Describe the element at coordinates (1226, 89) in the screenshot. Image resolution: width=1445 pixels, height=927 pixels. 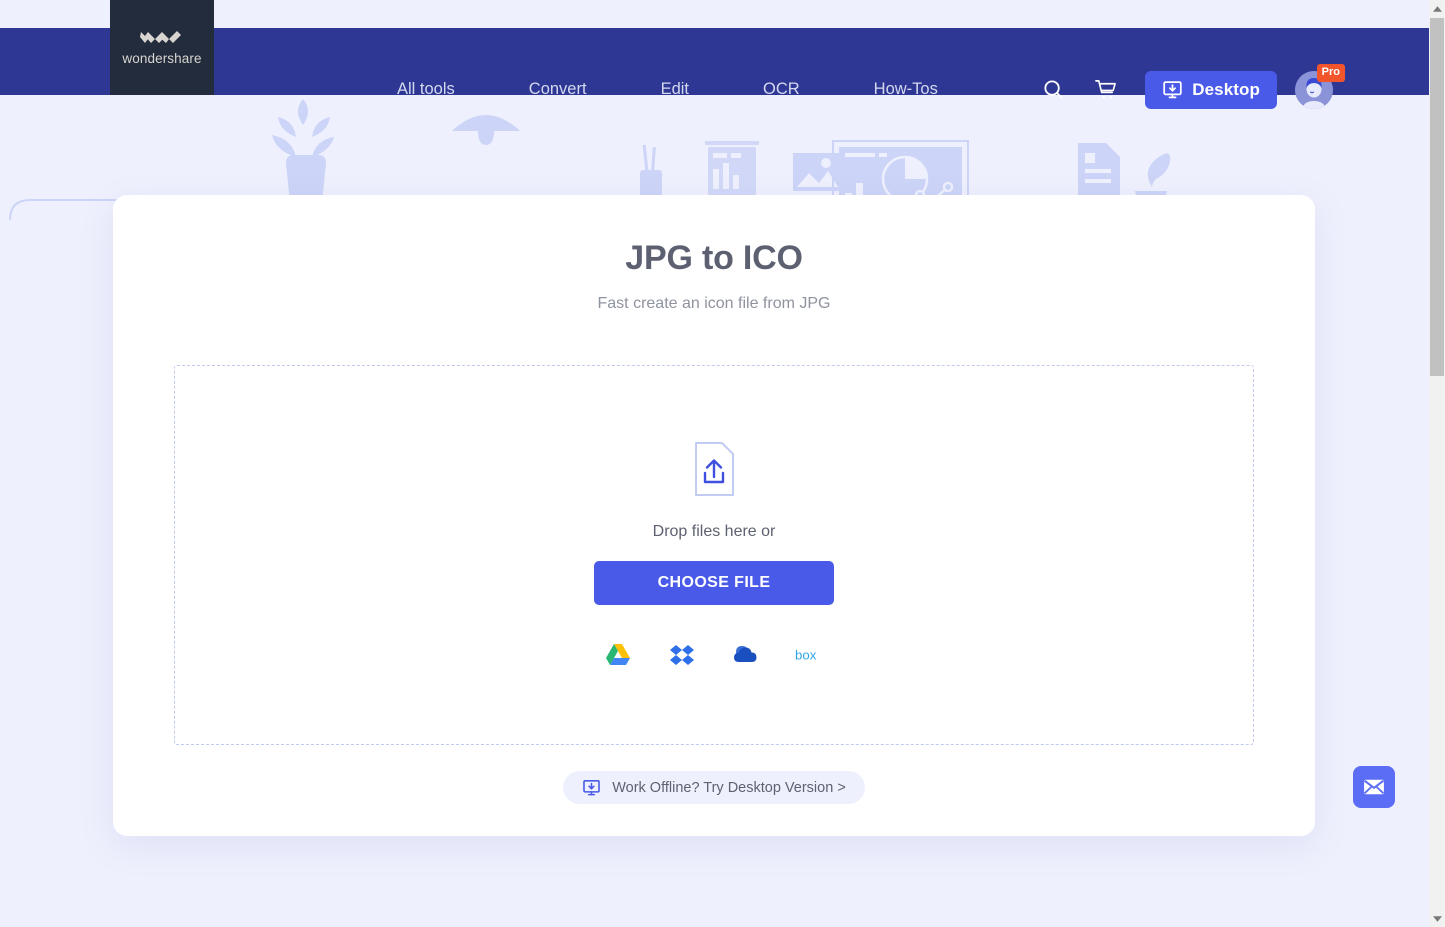
I see `desktop-button-label: Desktop` at that location.